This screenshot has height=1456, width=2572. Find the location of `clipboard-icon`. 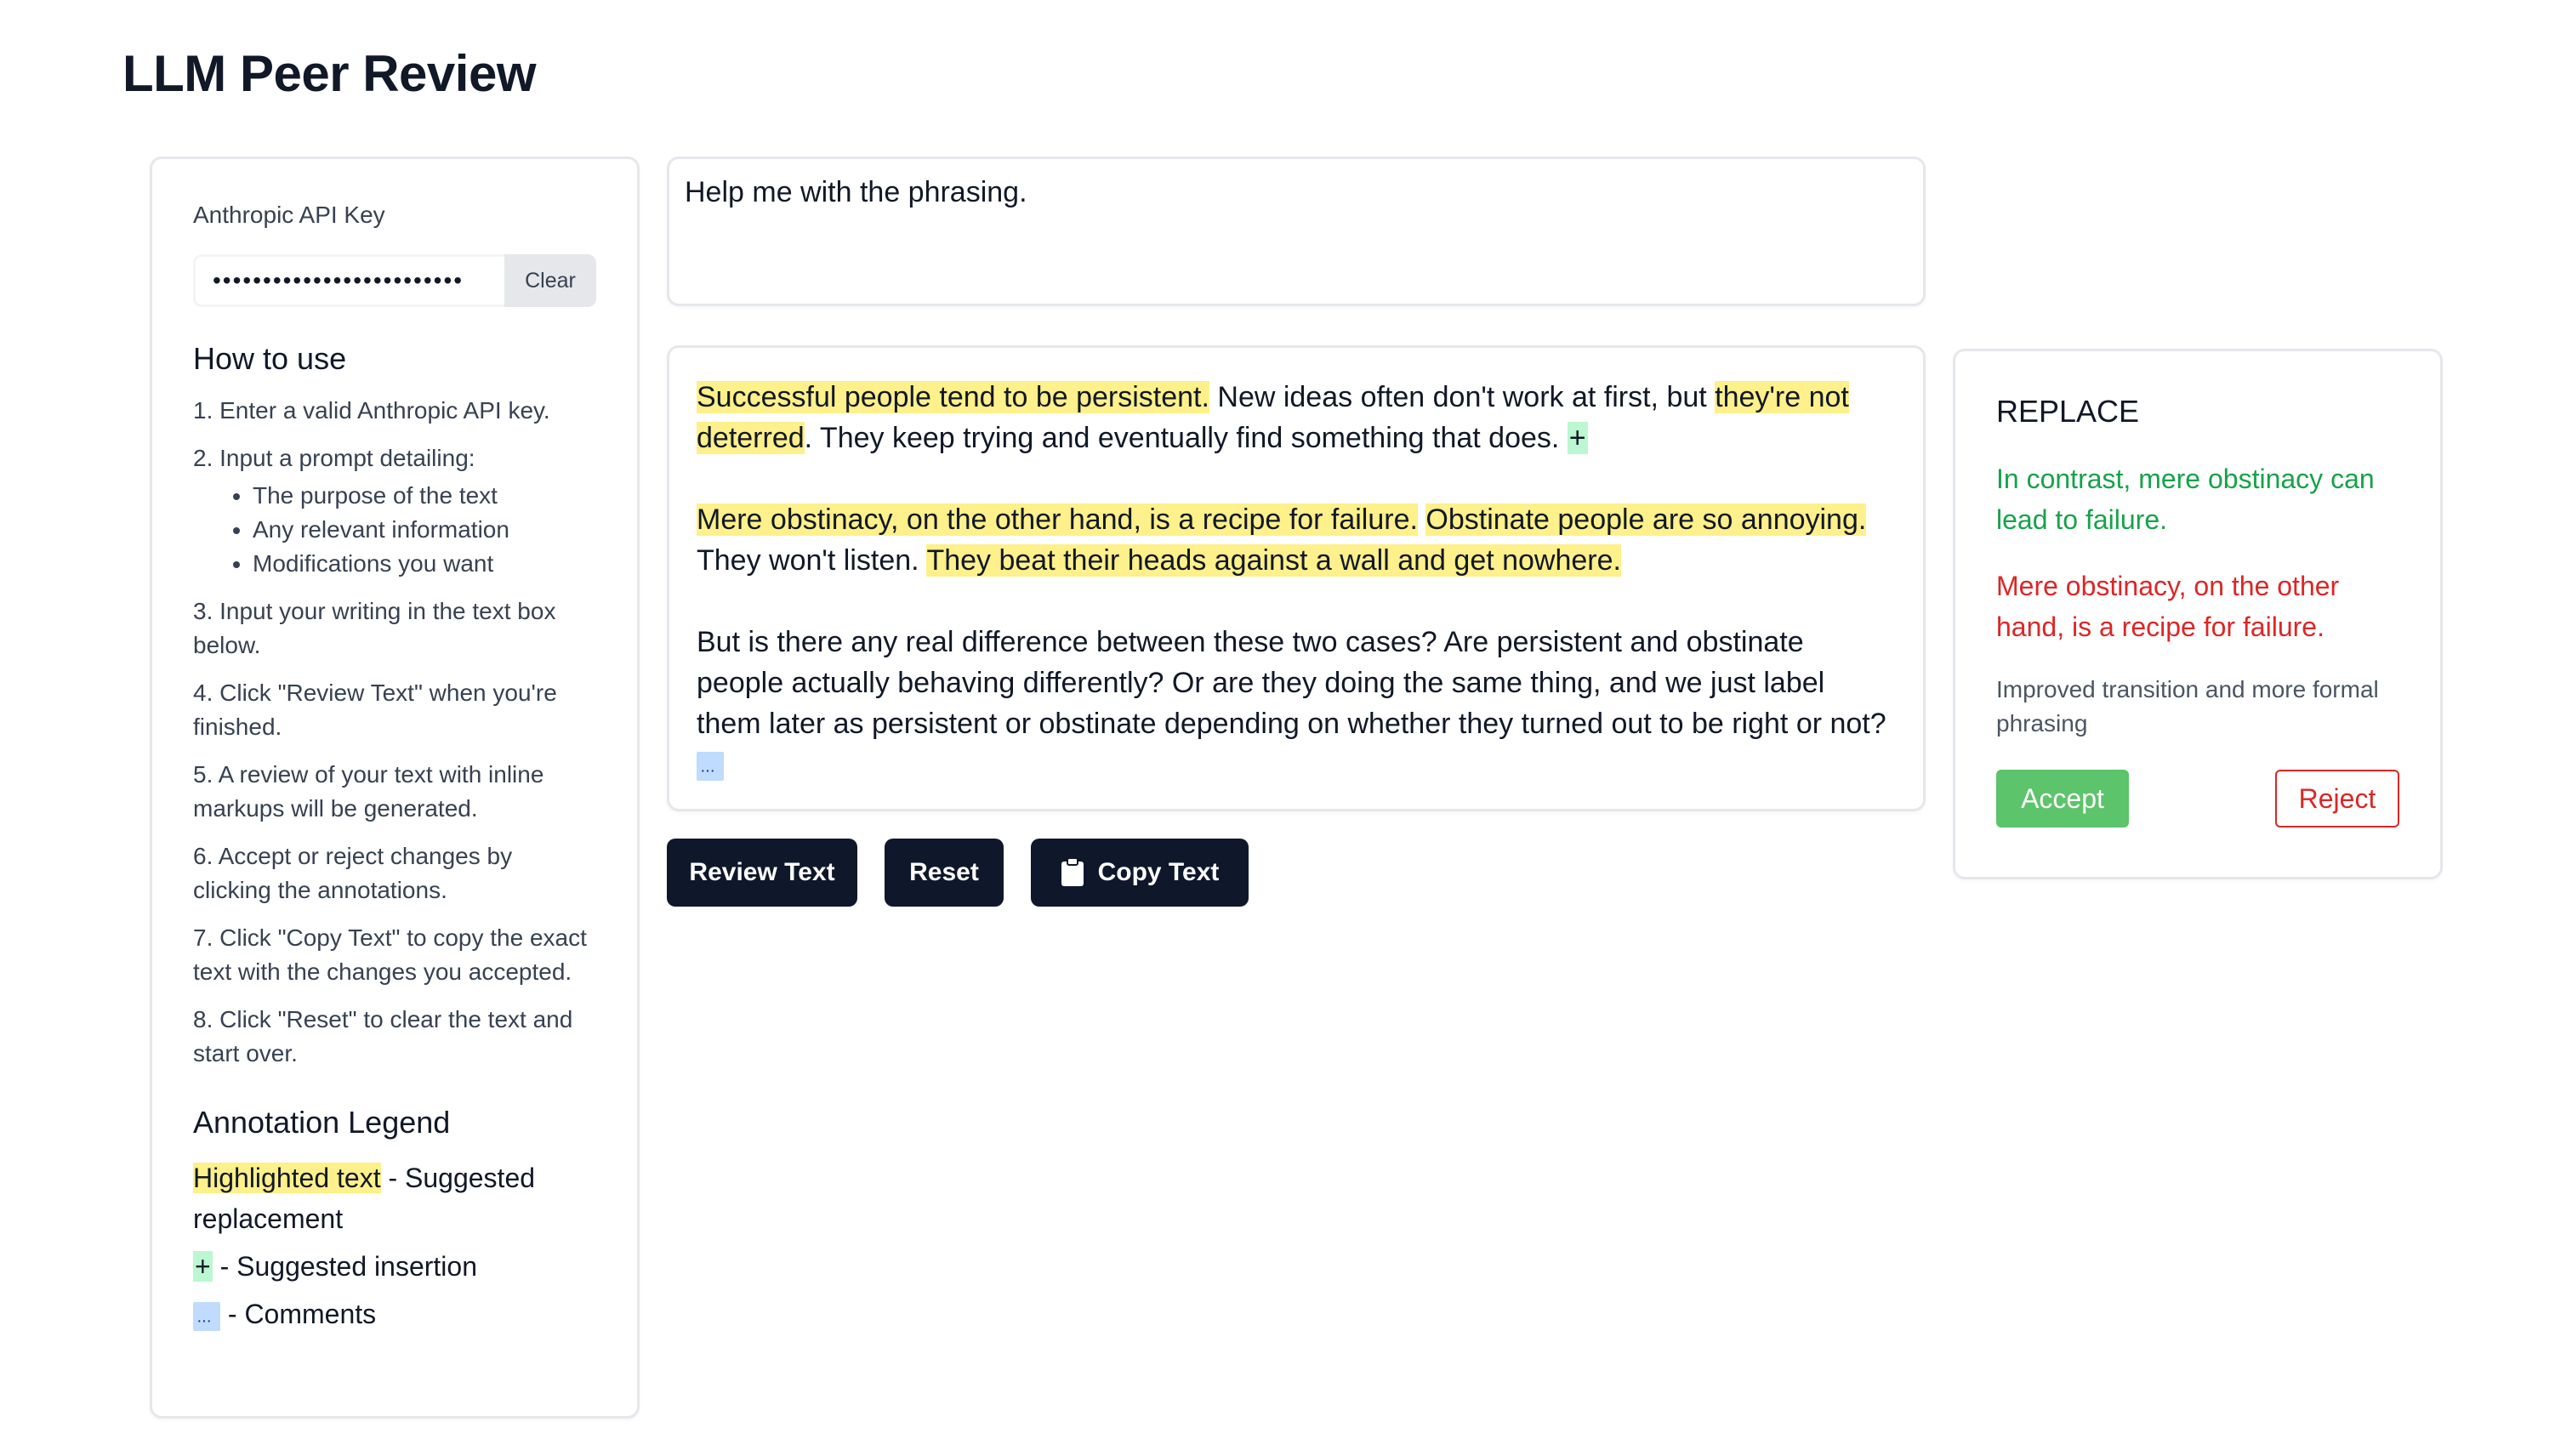

clipboard-icon is located at coordinates (1073, 872).